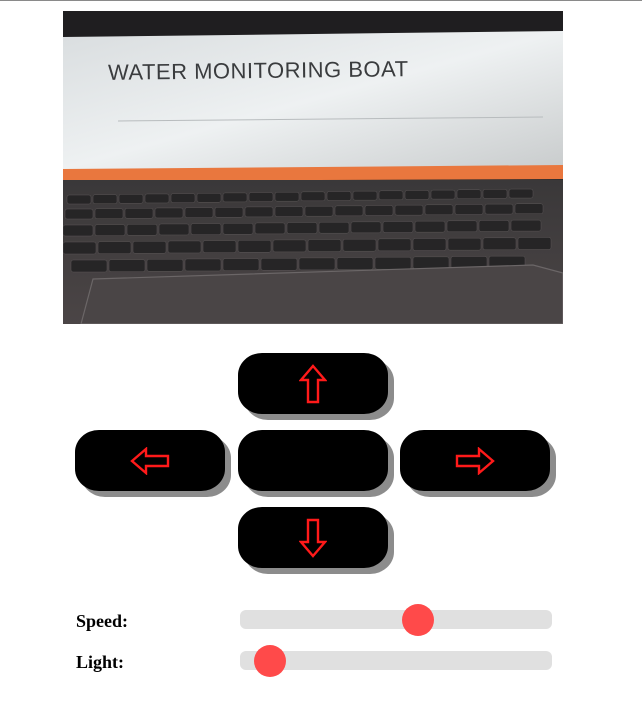 The width and height of the screenshot is (642, 715). What do you see at coordinates (100, 662) in the screenshot?
I see `light-label: Light:` at bounding box center [100, 662].